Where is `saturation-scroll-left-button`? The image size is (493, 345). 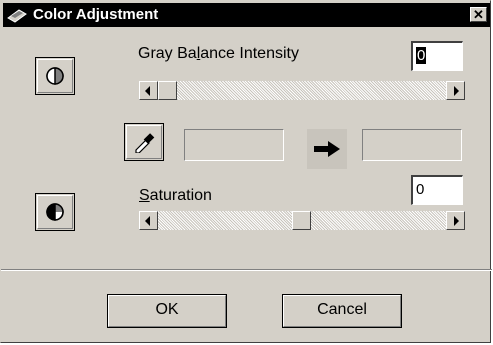
saturation-scroll-left-button is located at coordinates (148, 220).